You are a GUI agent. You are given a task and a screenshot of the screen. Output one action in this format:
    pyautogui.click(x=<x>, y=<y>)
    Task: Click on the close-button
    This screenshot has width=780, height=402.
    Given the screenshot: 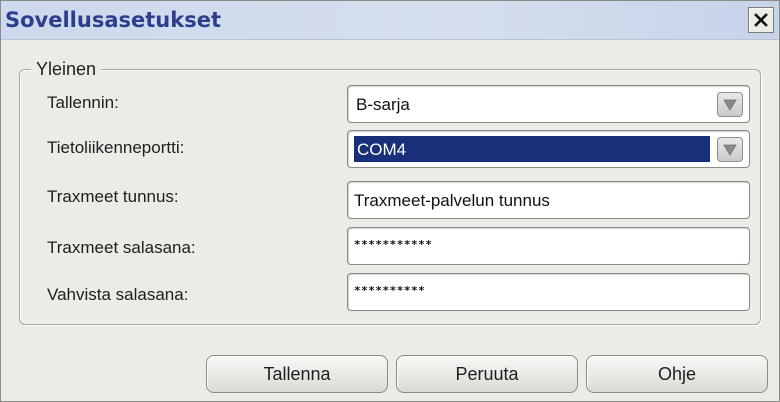 What is the action you would take?
    pyautogui.click(x=761, y=20)
    